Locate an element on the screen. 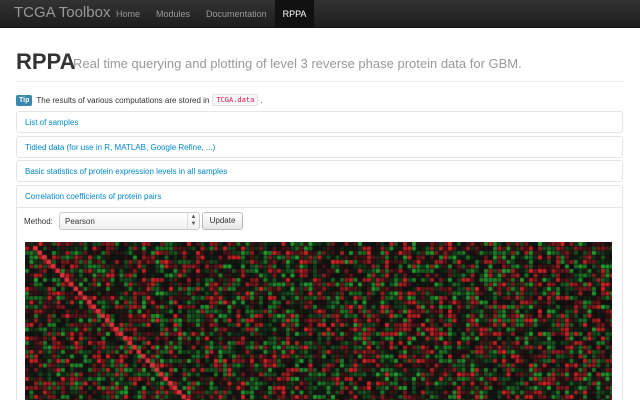  page-title: RPPA is located at coordinates (46, 61).